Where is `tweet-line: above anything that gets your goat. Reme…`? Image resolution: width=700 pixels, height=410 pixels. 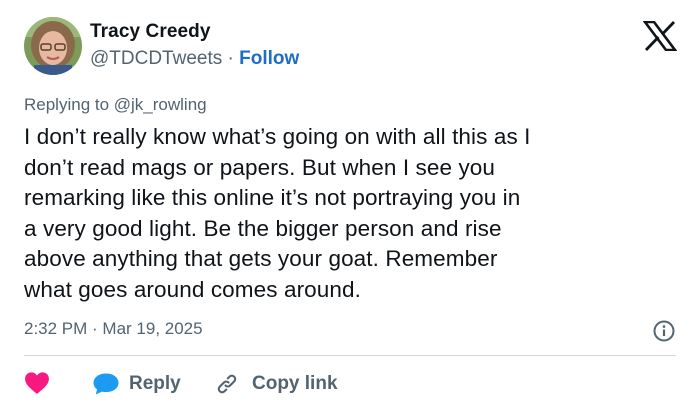
tweet-line: above anything that gets your goat. Reme… is located at coordinates (261, 259).